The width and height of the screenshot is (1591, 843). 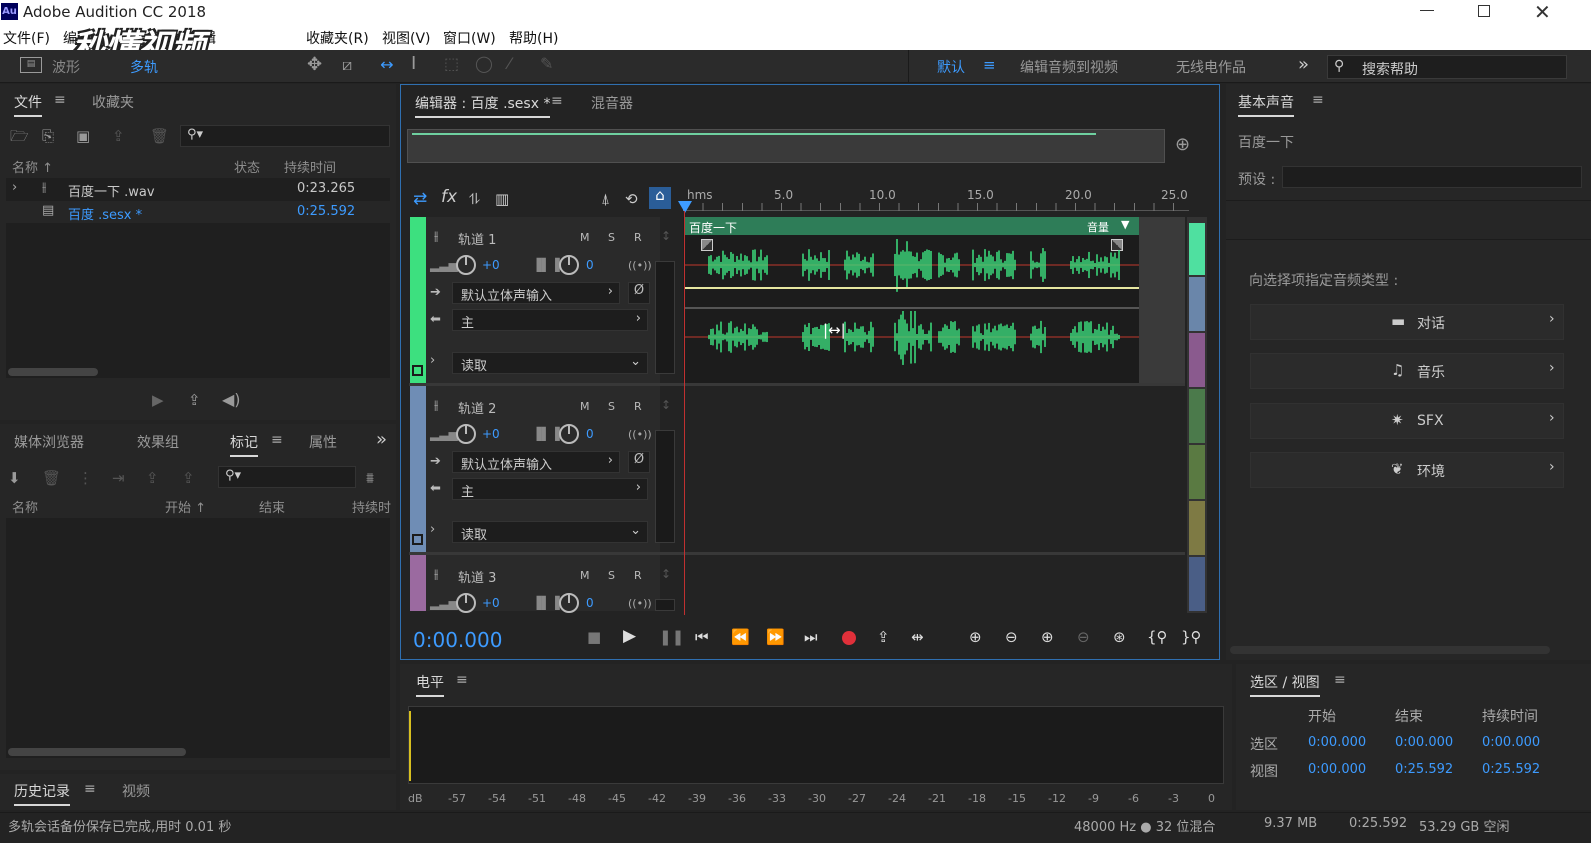 What do you see at coordinates (198, 189) in the screenshot?
I see `list-item: › ⫲ 百度一下 .wav 0:23.265` at bounding box center [198, 189].